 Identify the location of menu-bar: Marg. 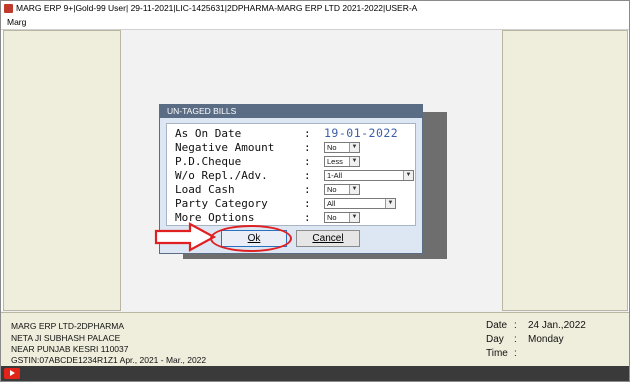
(315, 23).